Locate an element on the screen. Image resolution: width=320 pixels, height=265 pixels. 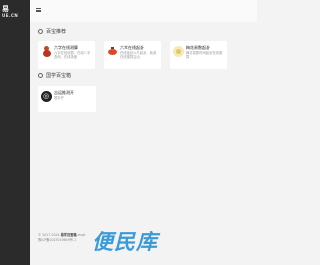
card-desc: 梅花易数时间起卦在线推算 is located at coordinates (204, 55).